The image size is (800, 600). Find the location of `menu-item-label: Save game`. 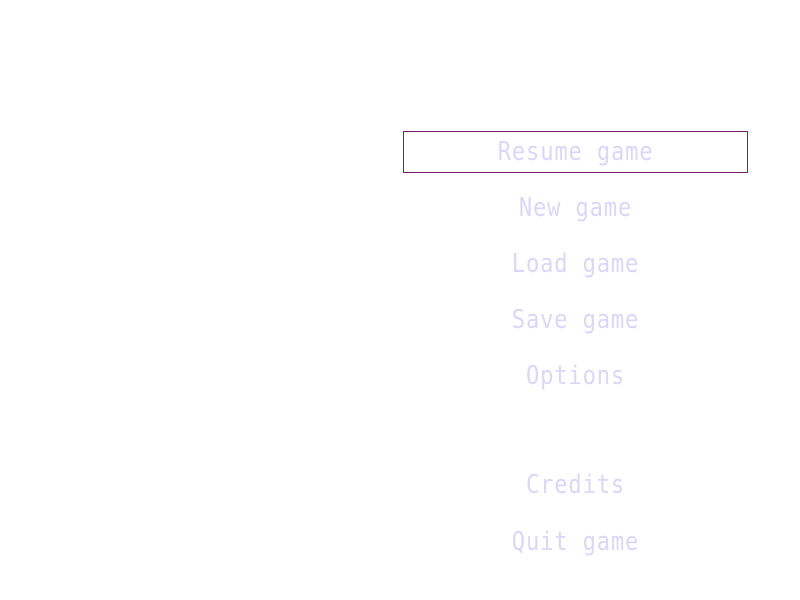

menu-item-label: Save game is located at coordinates (575, 320).